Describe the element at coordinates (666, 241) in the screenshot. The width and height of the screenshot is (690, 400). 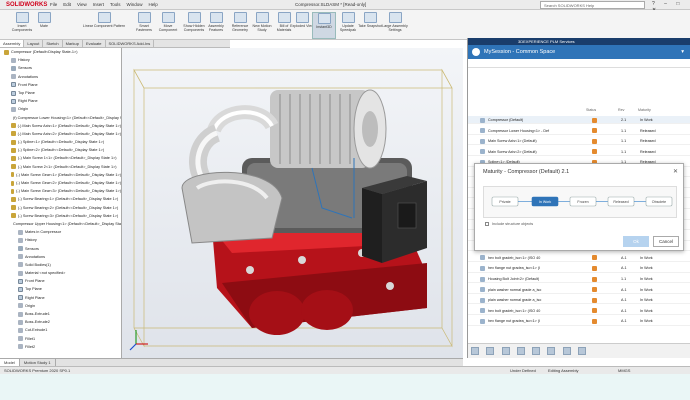
I see `cancel-button: Cancel` at that location.